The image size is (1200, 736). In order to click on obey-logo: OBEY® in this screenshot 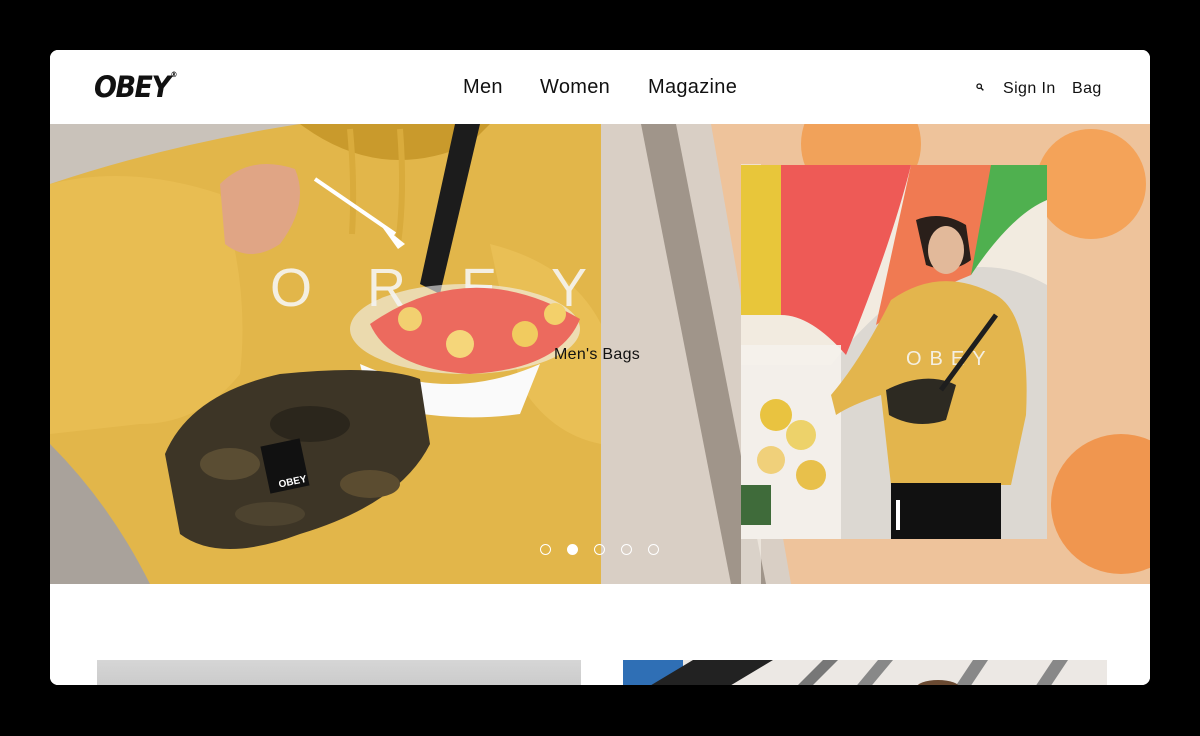, I will do `click(136, 87)`.